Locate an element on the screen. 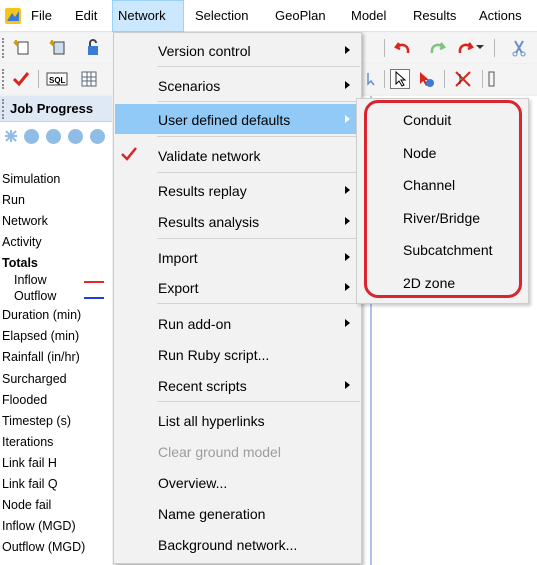 The width and height of the screenshot is (537, 565). stop-job-icon is located at coordinates (11, 136).